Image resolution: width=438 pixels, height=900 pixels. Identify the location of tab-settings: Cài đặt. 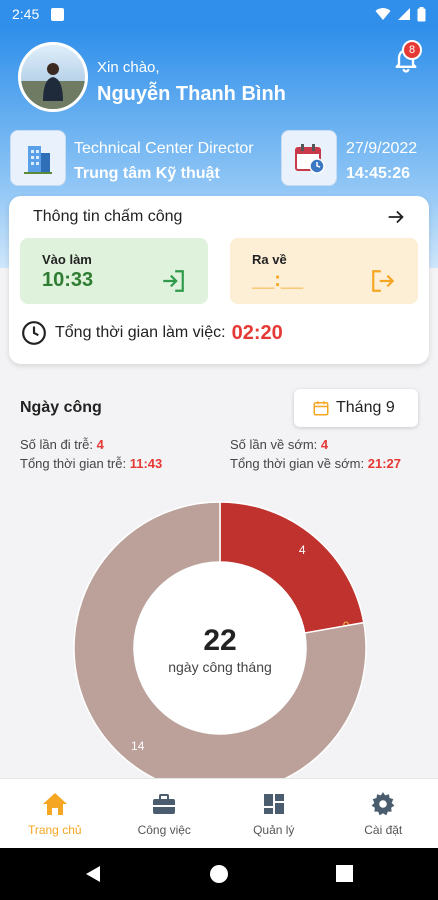
(383, 813).